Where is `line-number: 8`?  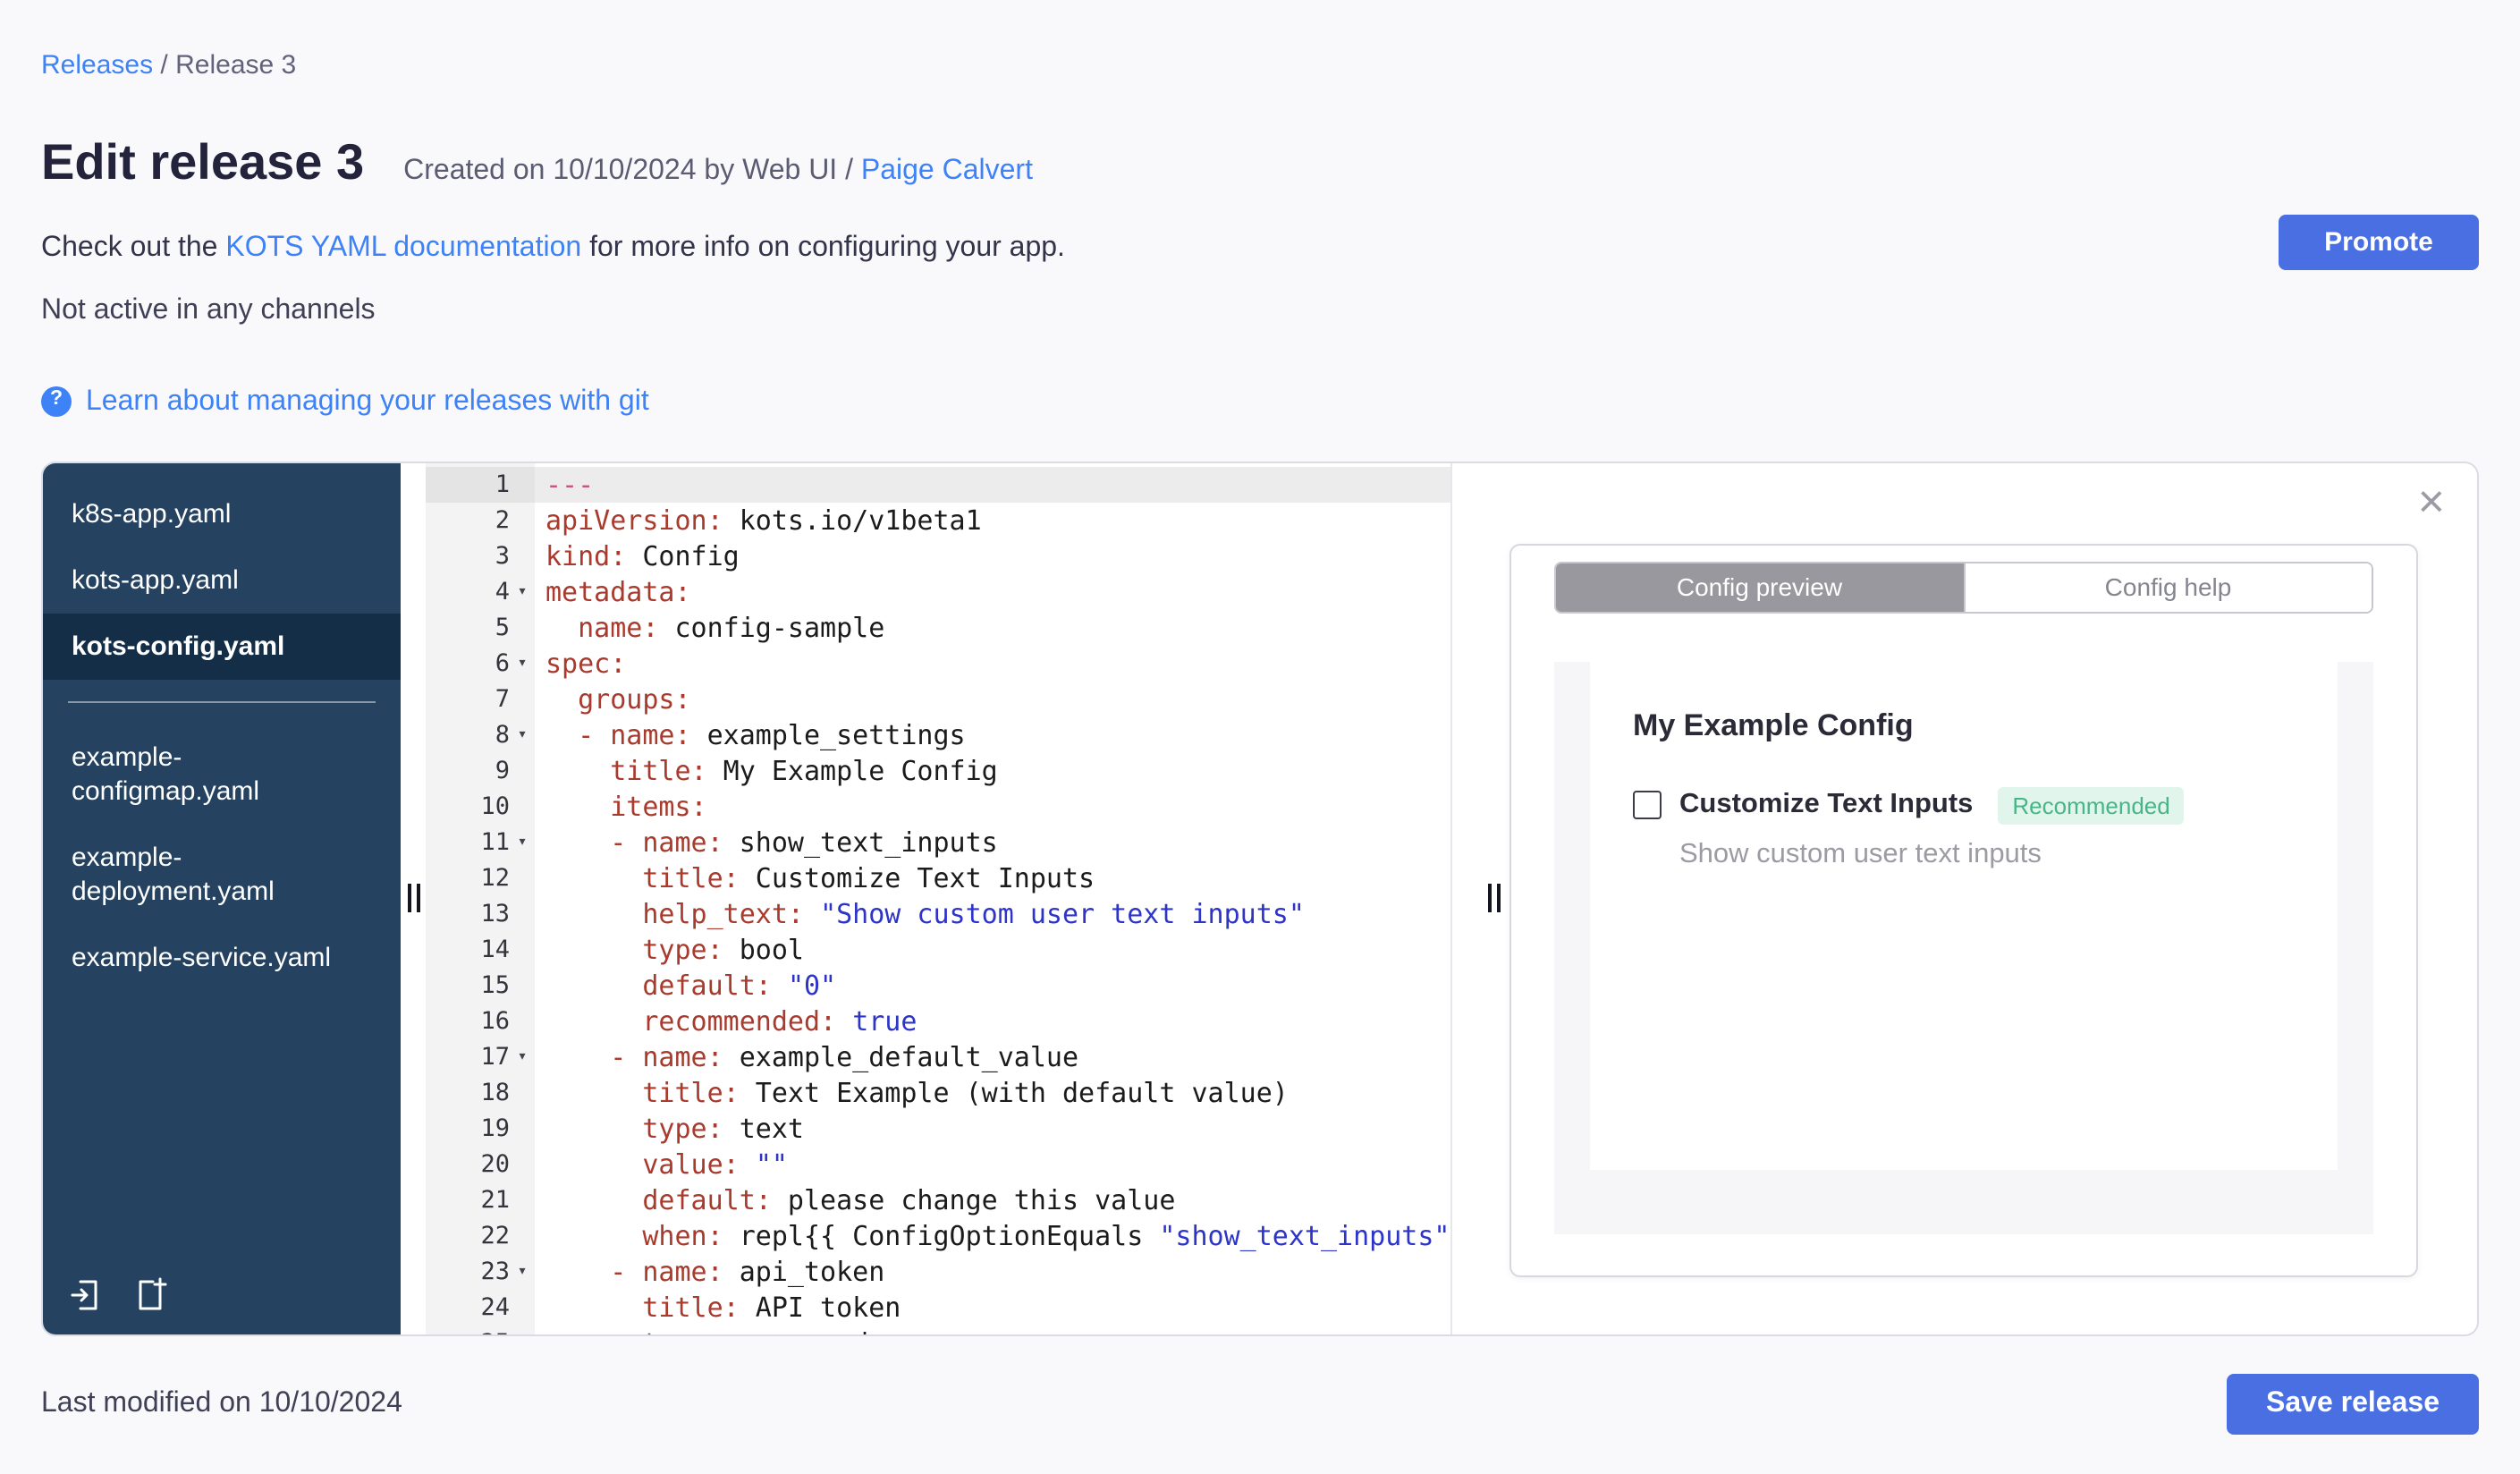
line-number: 8 is located at coordinates (502, 735).